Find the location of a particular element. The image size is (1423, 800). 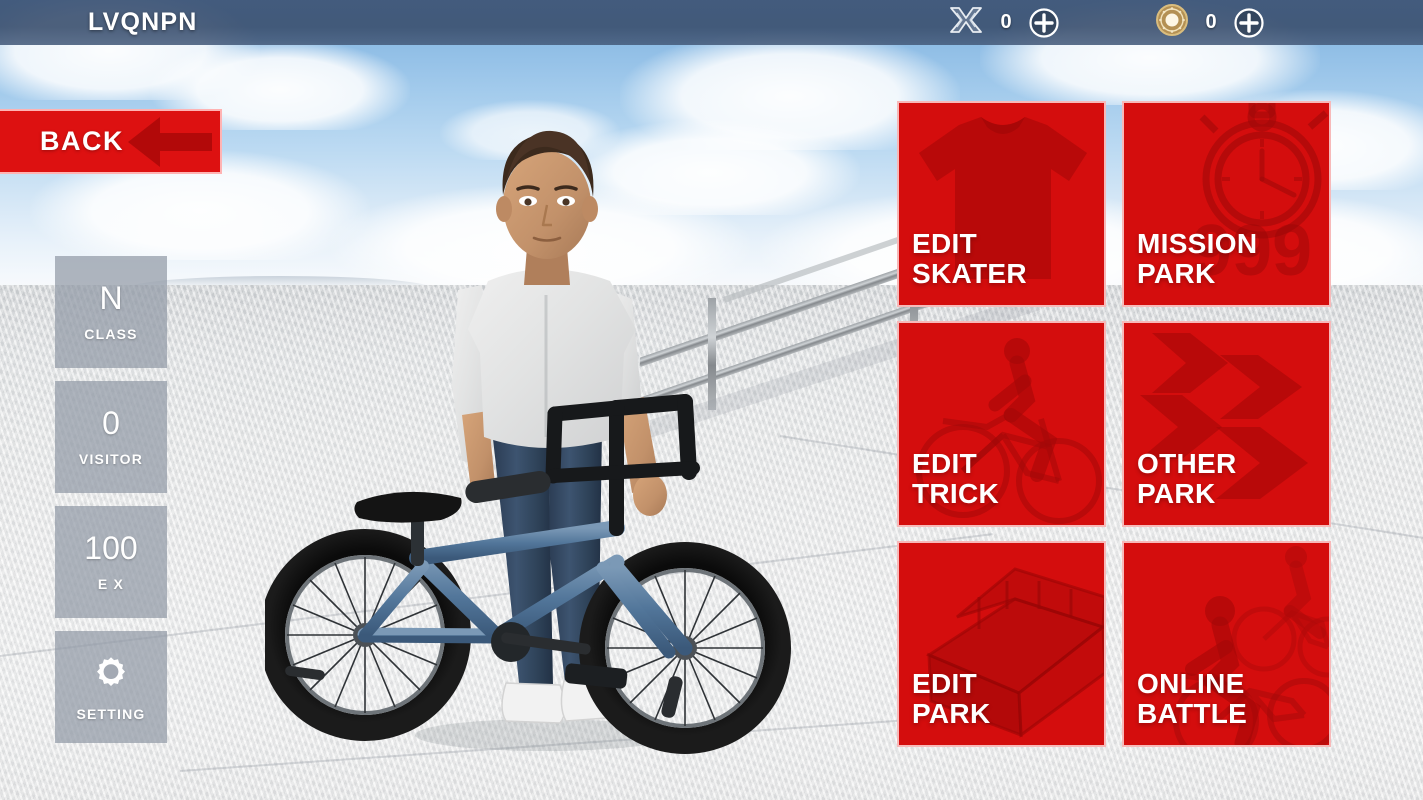

add-coin-button is located at coordinates (1249, 23).